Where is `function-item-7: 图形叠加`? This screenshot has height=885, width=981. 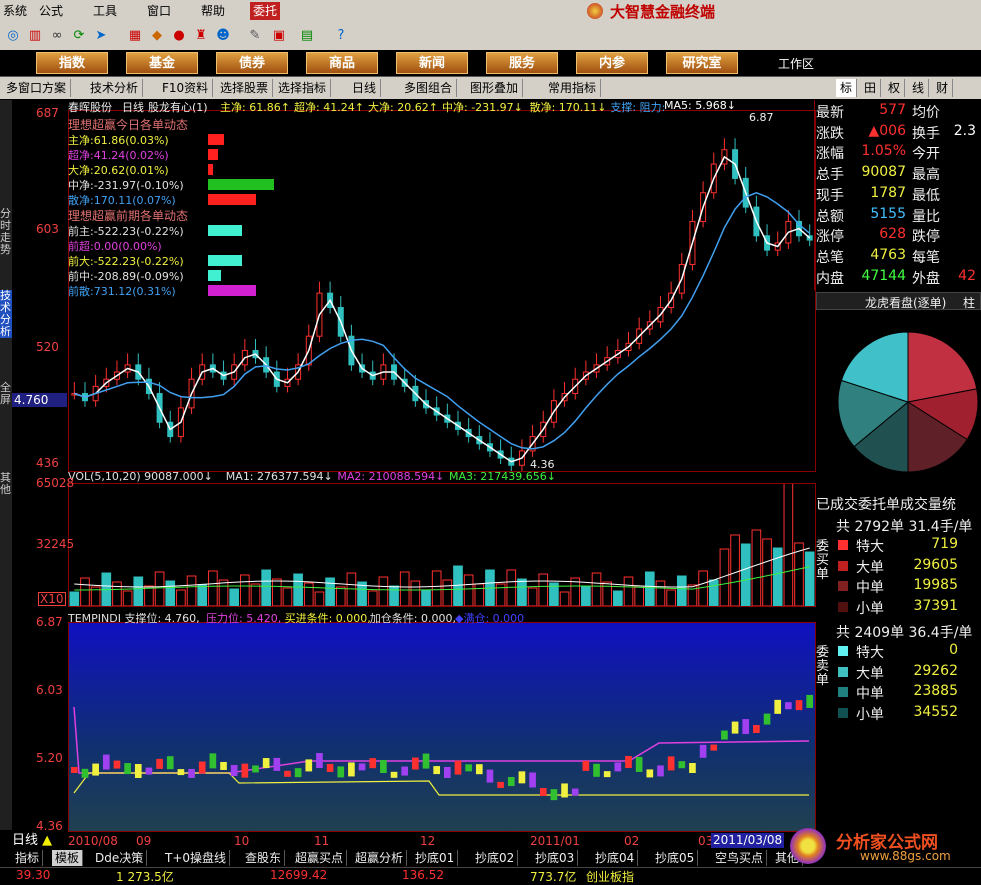 function-item-7: 图形叠加 is located at coordinates (495, 88).